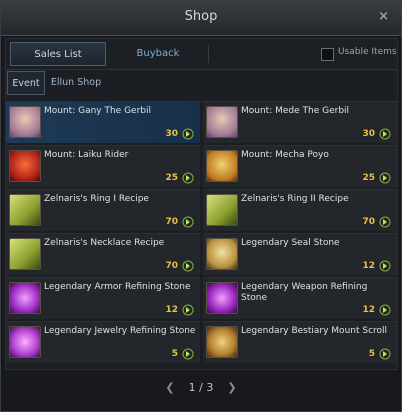 Image resolution: width=402 pixels, height=412 pixels. I want to click on shop-item: Zelnaris's Necklace Recipe 70, so click(103, 254).